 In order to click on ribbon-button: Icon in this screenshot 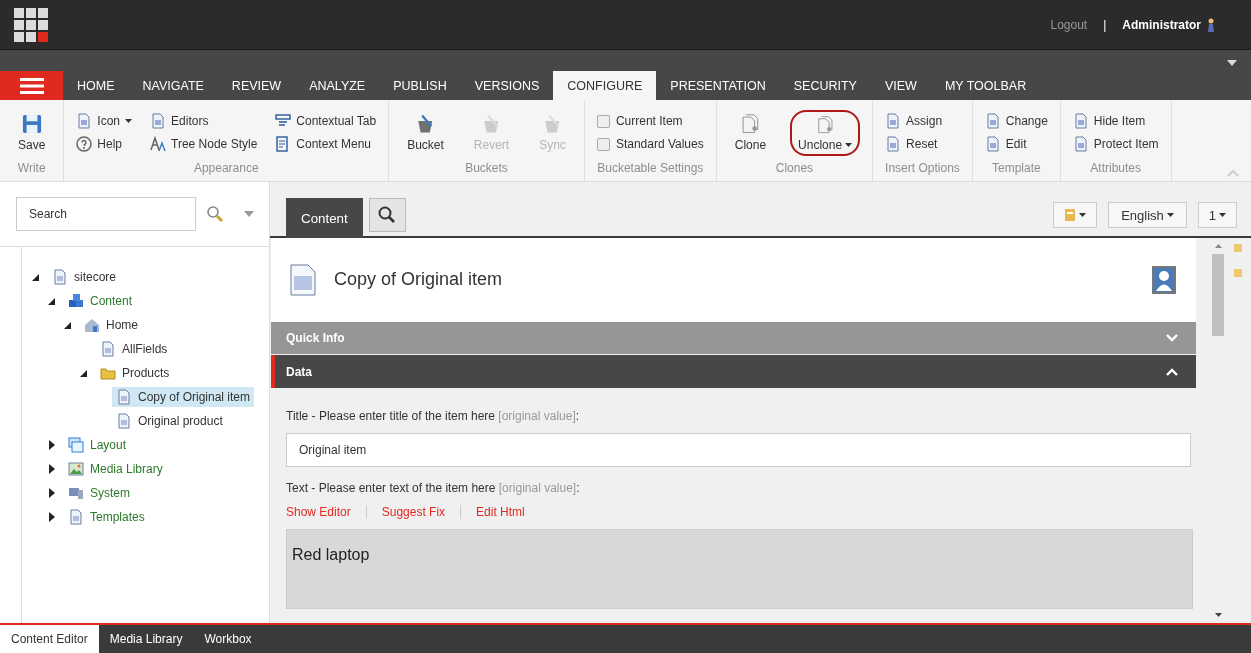, I will do `click(104, 121)`.